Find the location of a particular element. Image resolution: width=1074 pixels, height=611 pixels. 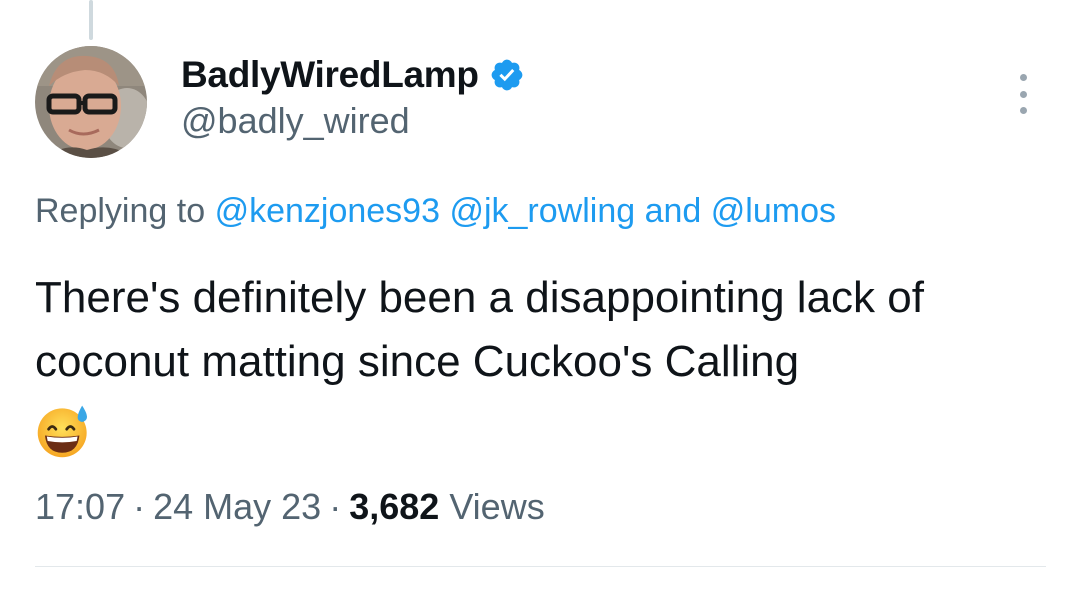

tweet-time: 17:07 is located at coordinates (80, 506).